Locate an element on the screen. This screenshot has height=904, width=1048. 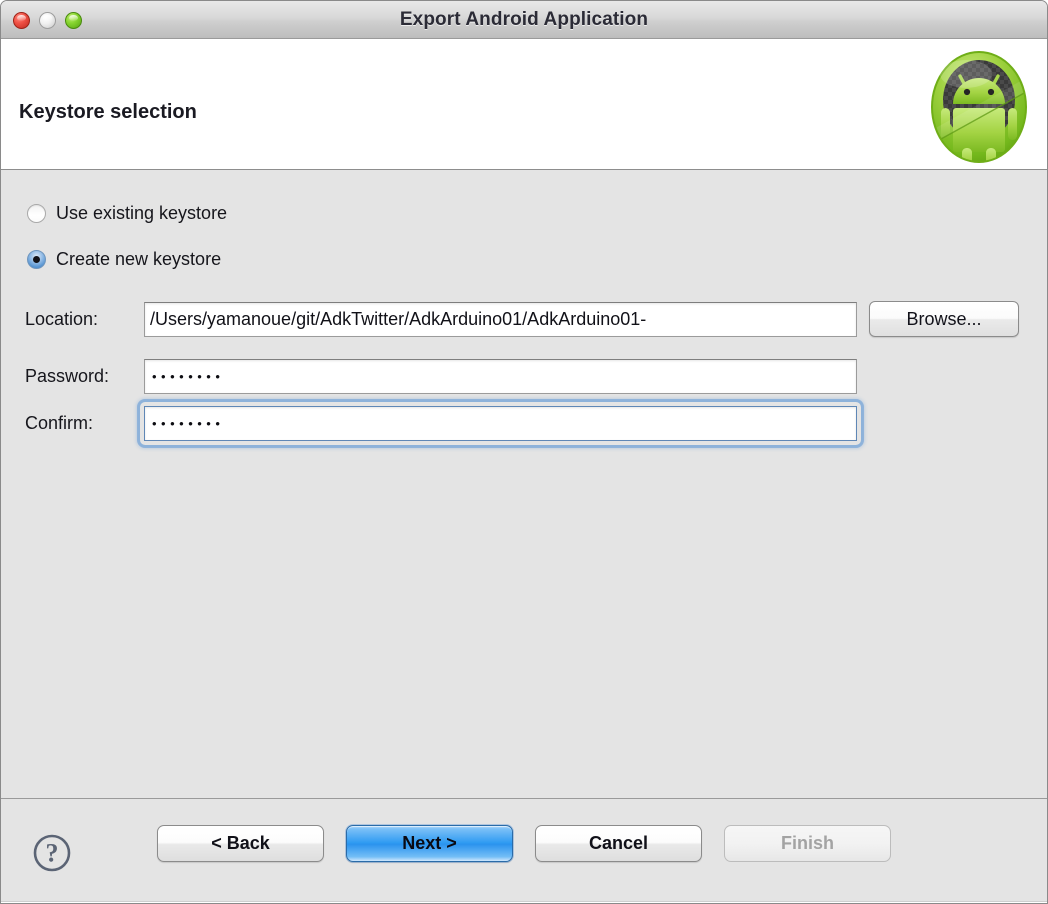
confirm-input: •••••••• is located at coordinates (500, 423).